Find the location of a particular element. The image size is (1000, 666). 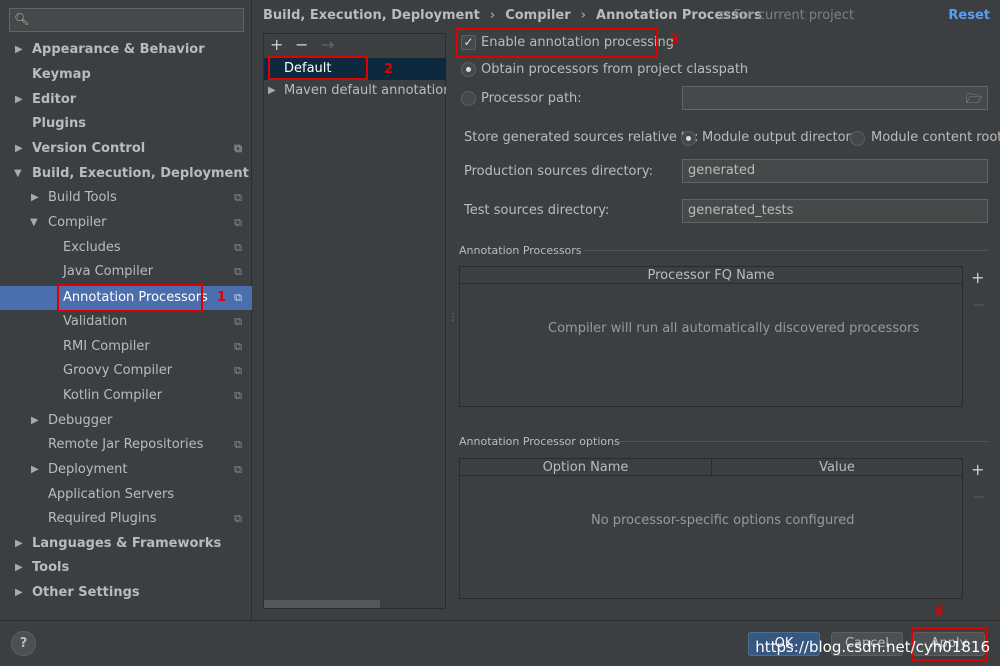

profiles-scrollbar is located at coordinates (322, 604).